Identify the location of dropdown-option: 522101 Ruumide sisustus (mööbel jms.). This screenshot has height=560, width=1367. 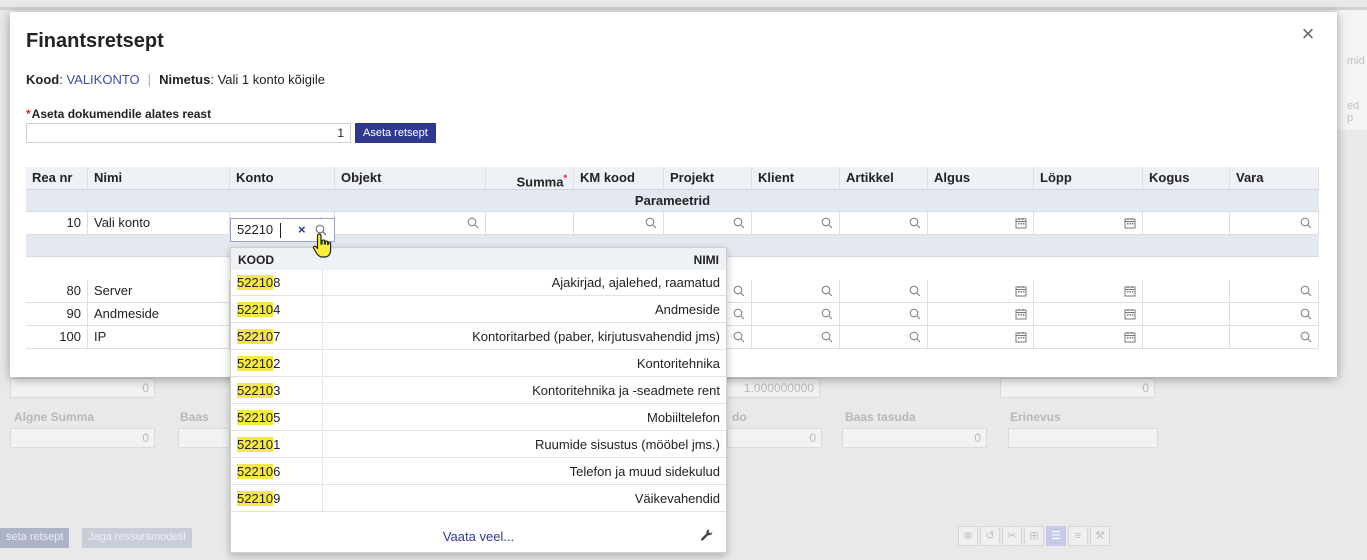
(478, 445).